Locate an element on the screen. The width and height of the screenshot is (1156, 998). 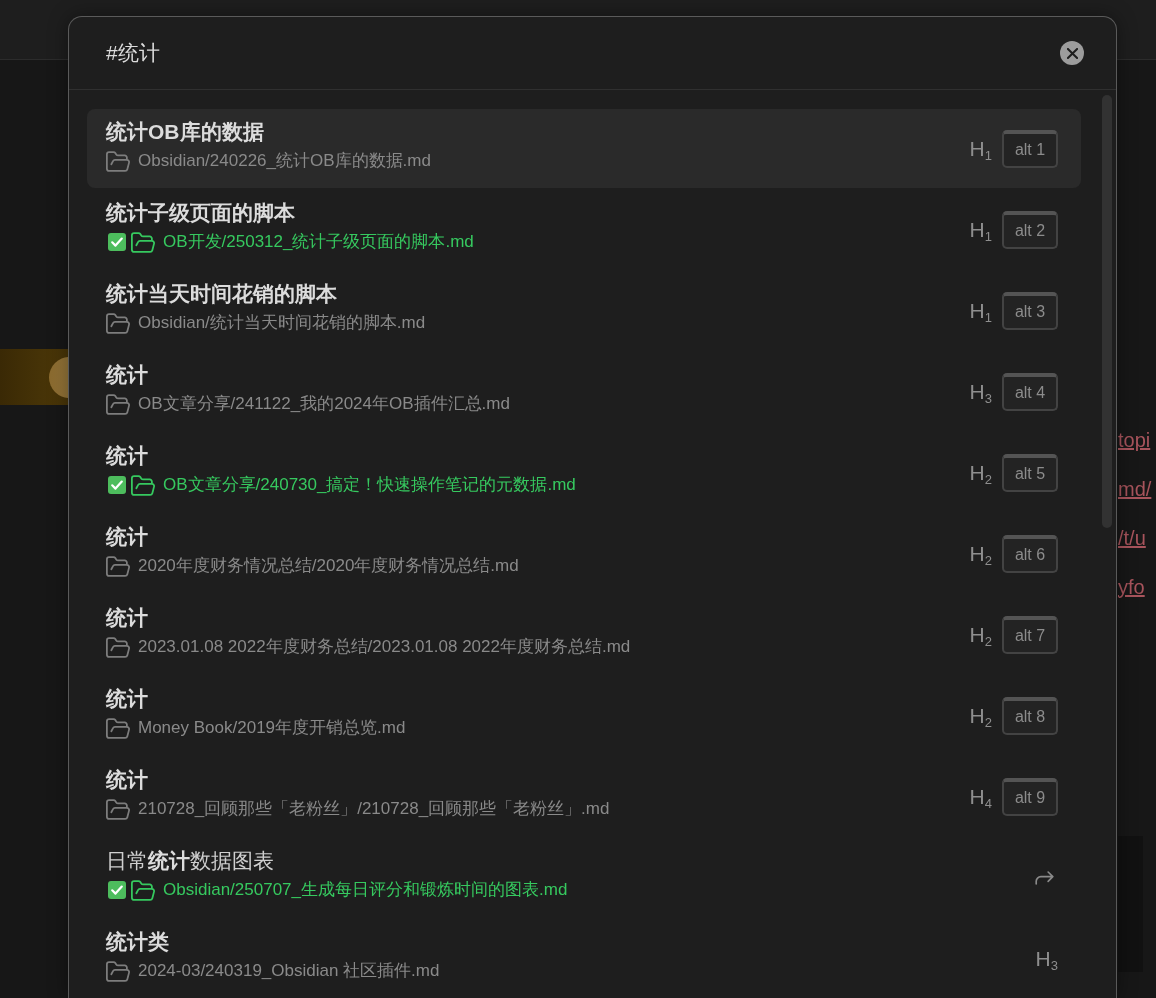
hotkey-hint: alt 8 is located at coordinates (1030, 715).